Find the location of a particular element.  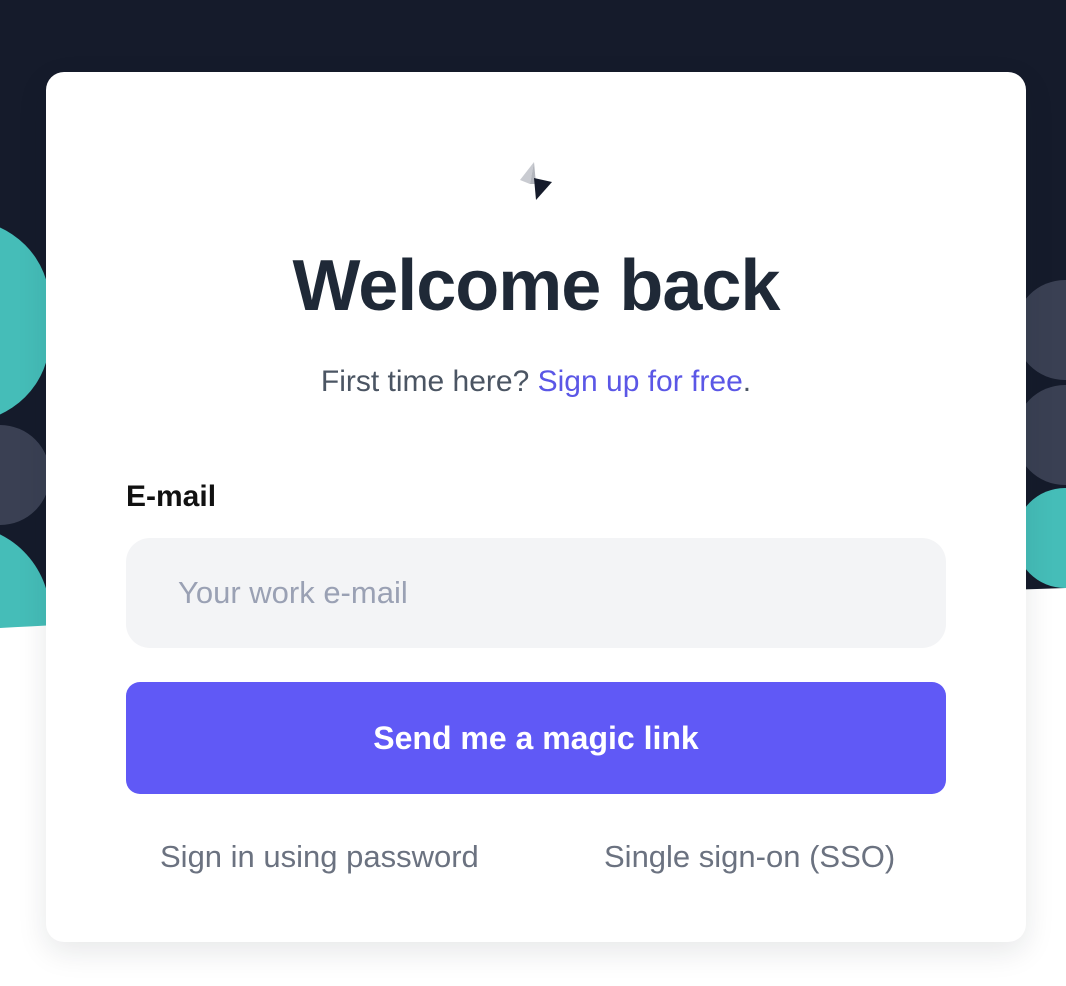

signup-link: Sign up for free is located at coordinates (640, 381).